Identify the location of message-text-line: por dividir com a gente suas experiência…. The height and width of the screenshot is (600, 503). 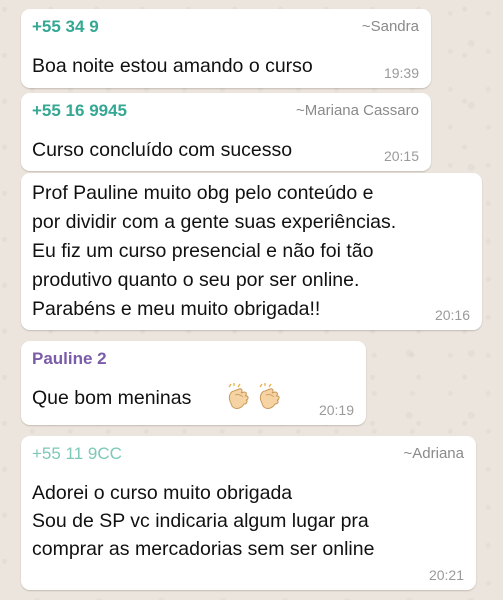
(214, 222).